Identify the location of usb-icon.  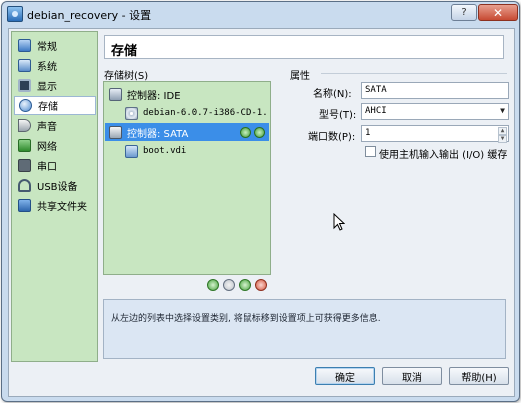
(24, 185).